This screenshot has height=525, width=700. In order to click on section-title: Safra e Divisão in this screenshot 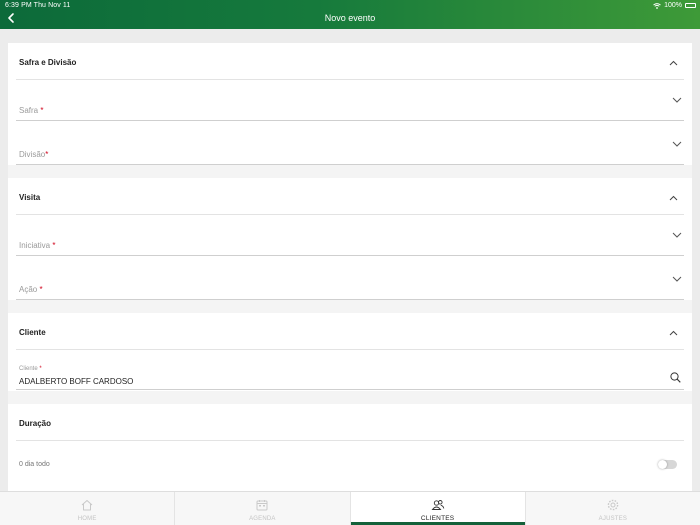, I will do `click(48, 62)`.